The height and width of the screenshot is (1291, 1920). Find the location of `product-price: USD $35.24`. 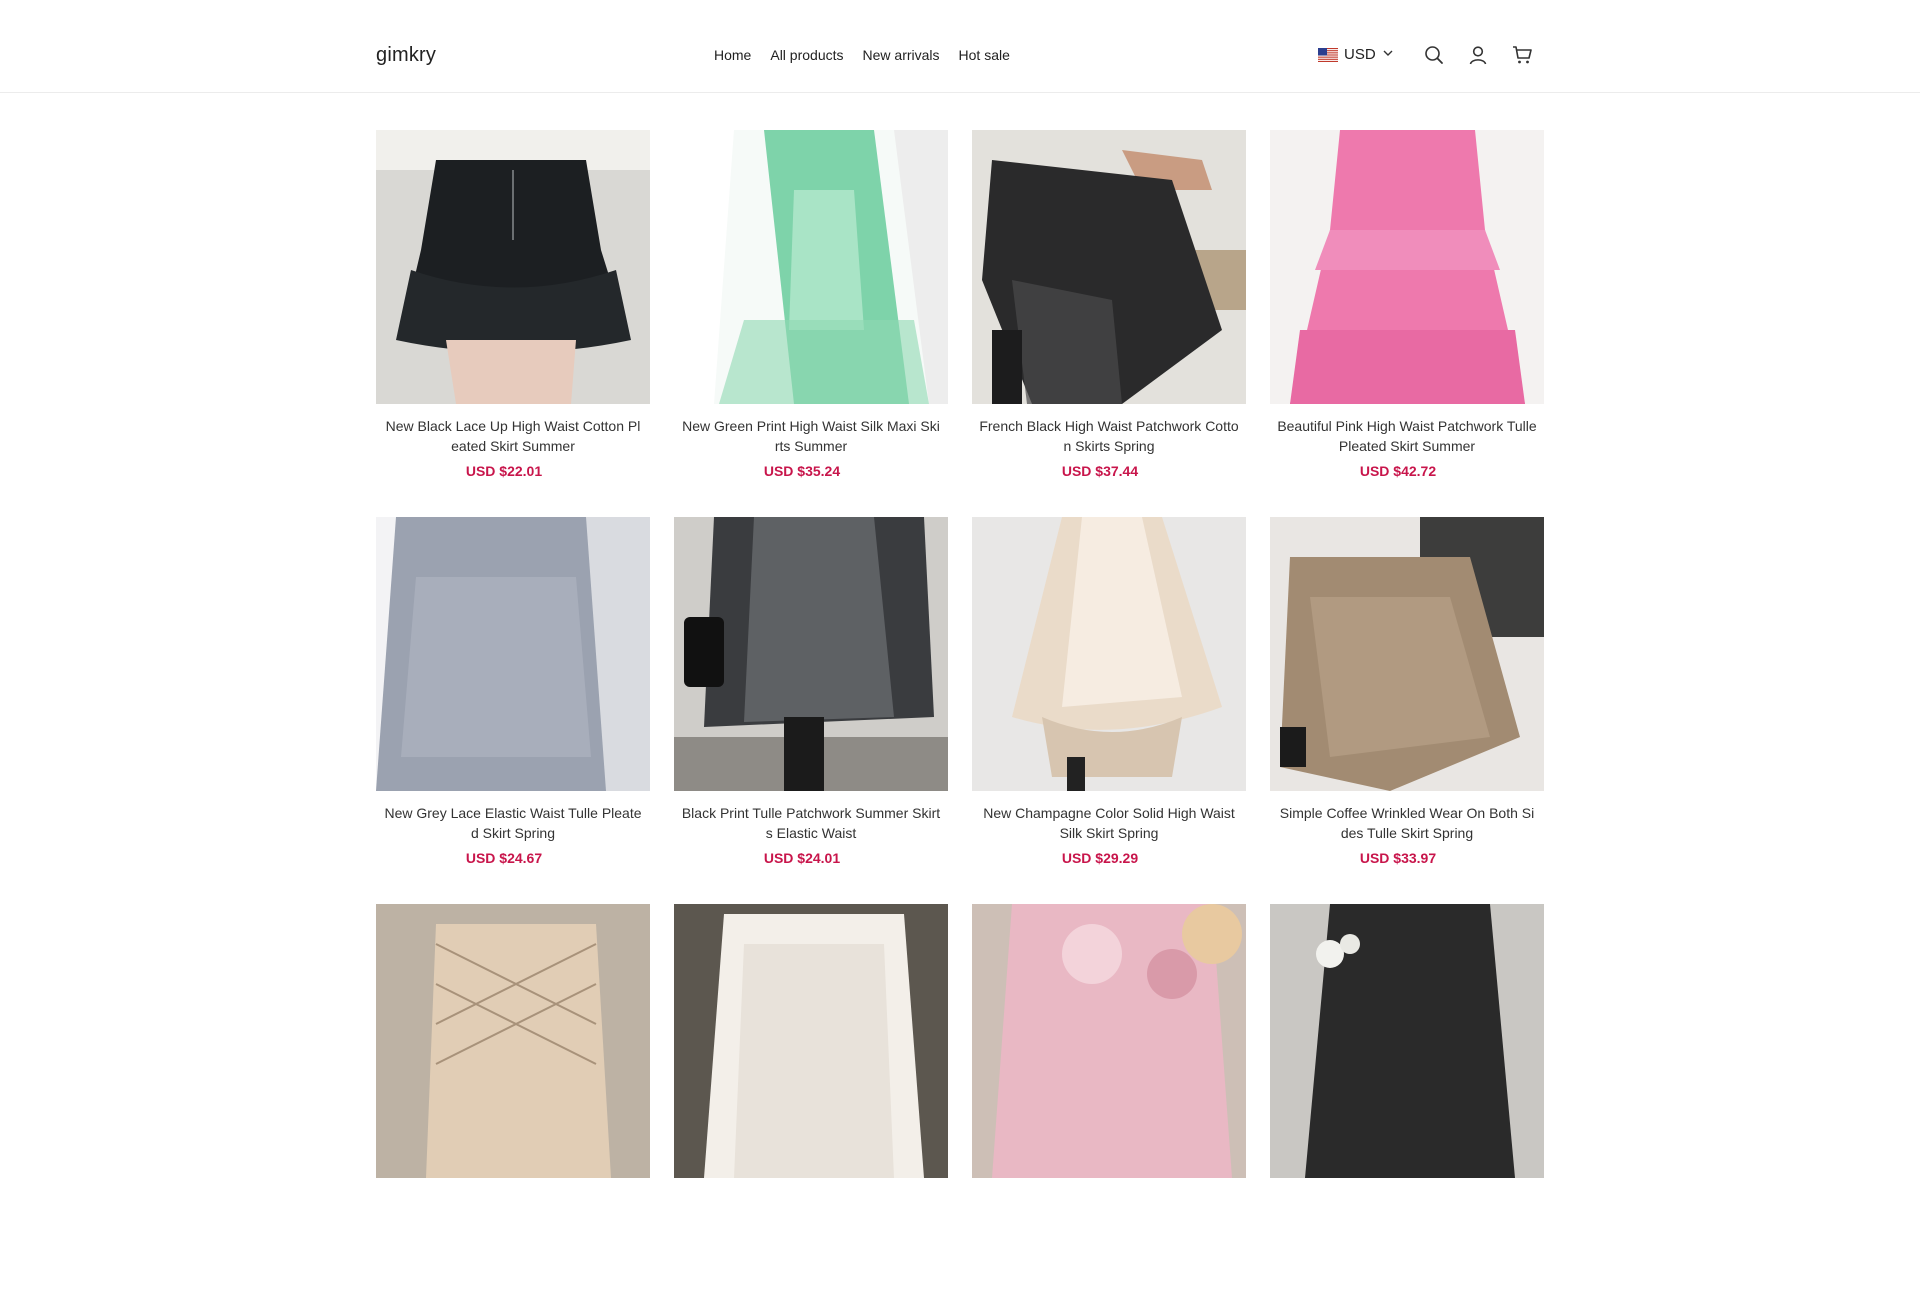

product-price: USD $35.24 is located at coordinates (802, 471).